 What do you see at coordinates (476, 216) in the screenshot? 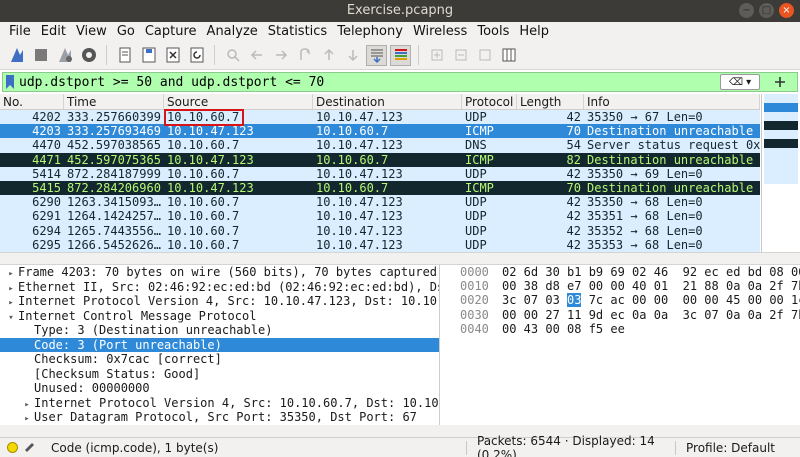
I see `packet-cell-proto: UDP` at bounding box center [476, 216].